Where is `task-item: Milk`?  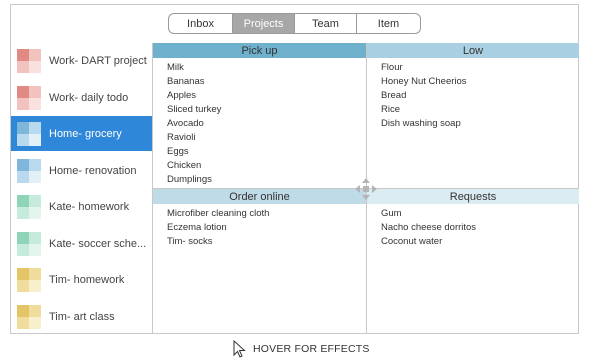
task-item: Milk is located at coordinates (194, 68).